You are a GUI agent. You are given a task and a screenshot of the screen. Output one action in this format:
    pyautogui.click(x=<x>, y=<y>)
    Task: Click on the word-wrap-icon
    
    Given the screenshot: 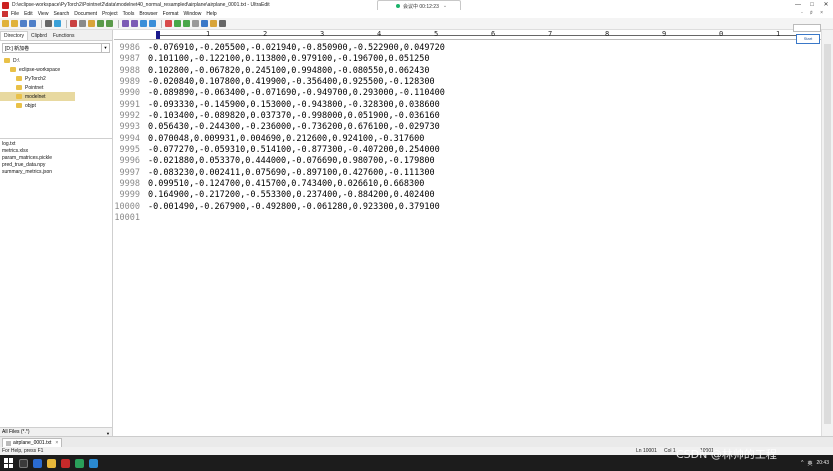 What is the action you would take?
    pyautogui.click(x=177, y=23)
    